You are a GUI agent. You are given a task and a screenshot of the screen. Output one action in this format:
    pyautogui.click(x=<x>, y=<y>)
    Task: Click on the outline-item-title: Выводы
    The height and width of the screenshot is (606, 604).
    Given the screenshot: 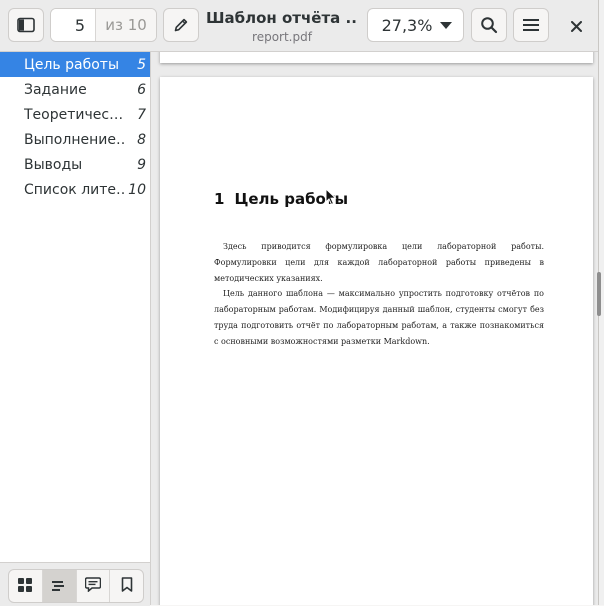 What is the action you would take?
    pyautogui.click(x=53, y=164)
    